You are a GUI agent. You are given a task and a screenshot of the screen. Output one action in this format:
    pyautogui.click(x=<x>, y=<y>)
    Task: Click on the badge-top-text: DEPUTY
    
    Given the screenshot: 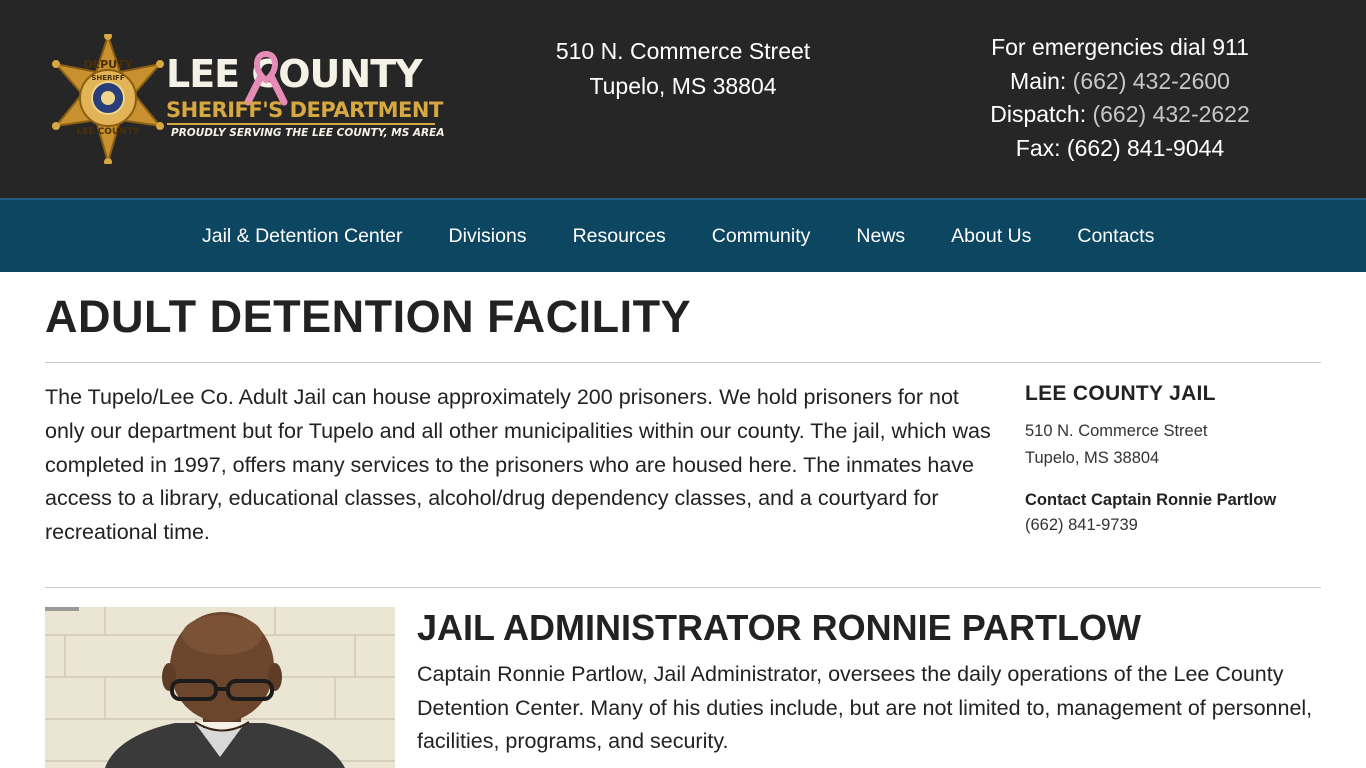 What is the action you would take?
    pyautogui.click(x=108, y=64)
    